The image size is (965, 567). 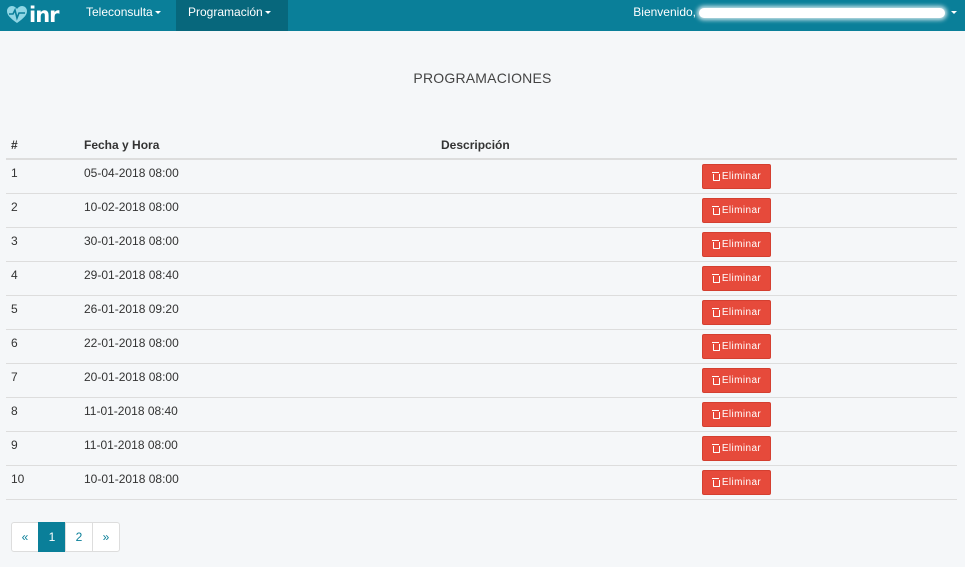 I want to click on redacted-username, so click(x=822, y=12).